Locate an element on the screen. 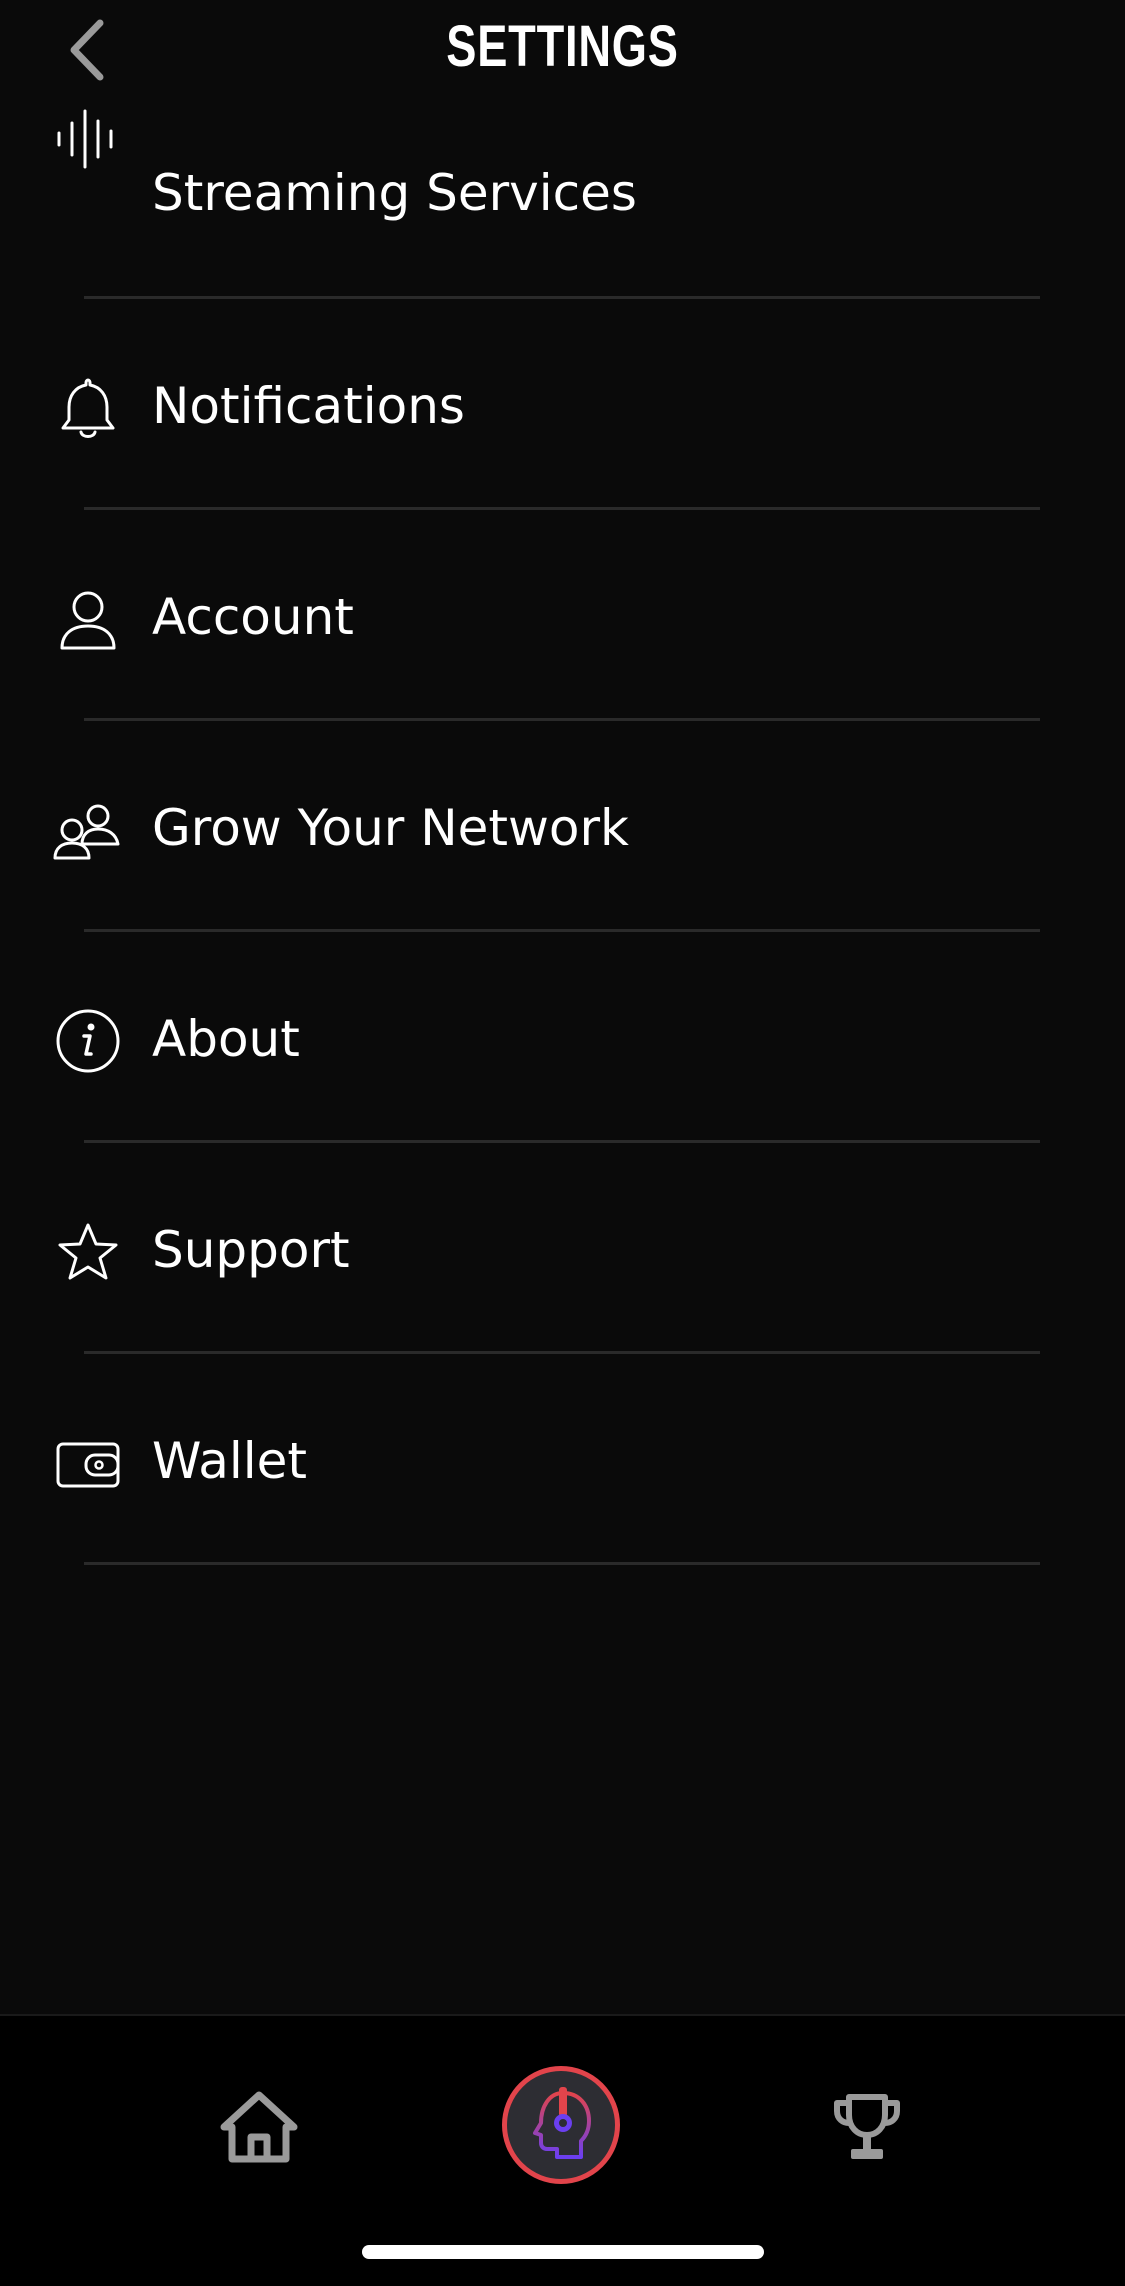  chevron-left-icon is located at coordinates (87, 50).